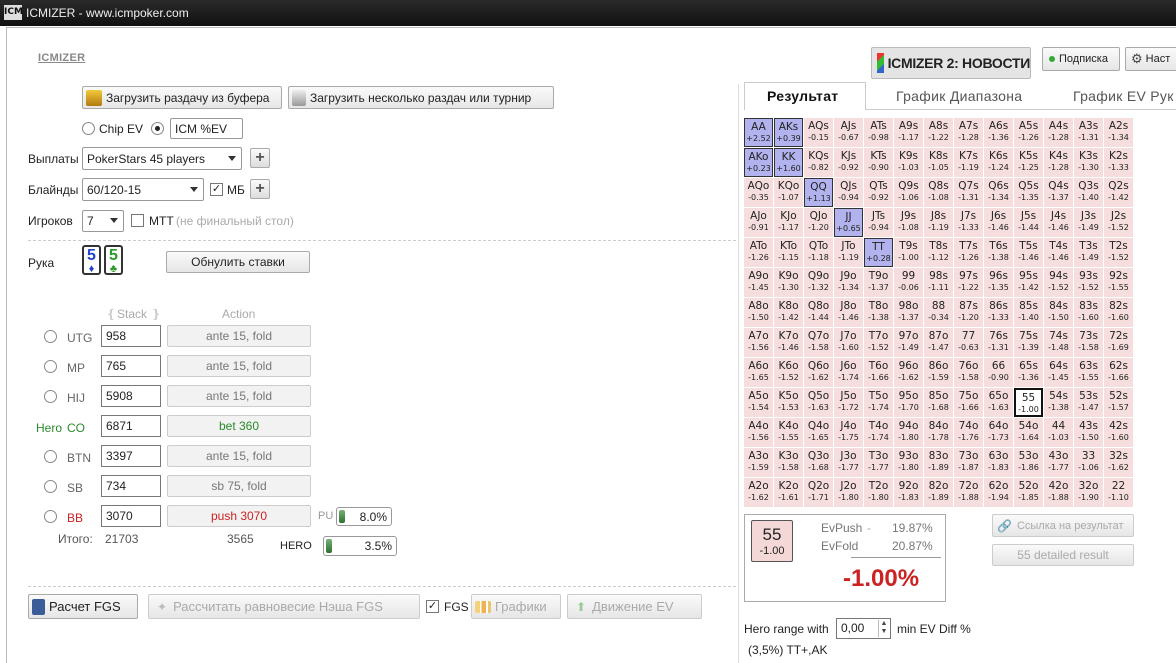 The height and width of the screenshot is (663, 1176). I want to click on hand-cell-QJs: QJs -0.94, so click(848, 192).